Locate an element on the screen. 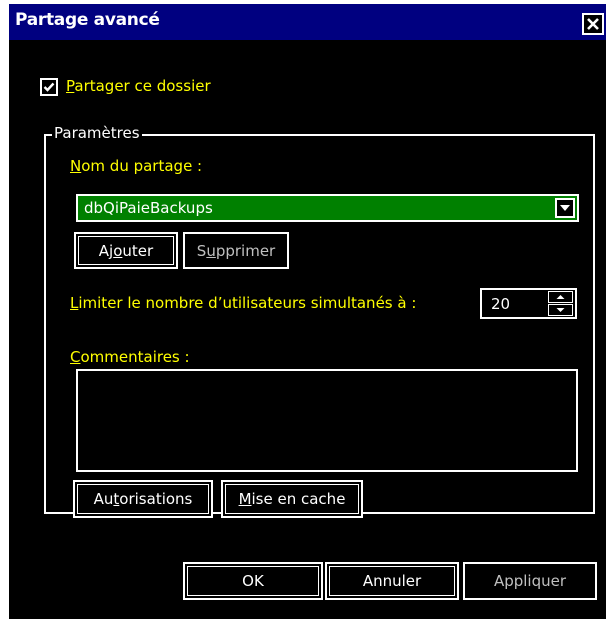 The image size is (612, 619). spin-up-button is located at coordinates (560, 297).